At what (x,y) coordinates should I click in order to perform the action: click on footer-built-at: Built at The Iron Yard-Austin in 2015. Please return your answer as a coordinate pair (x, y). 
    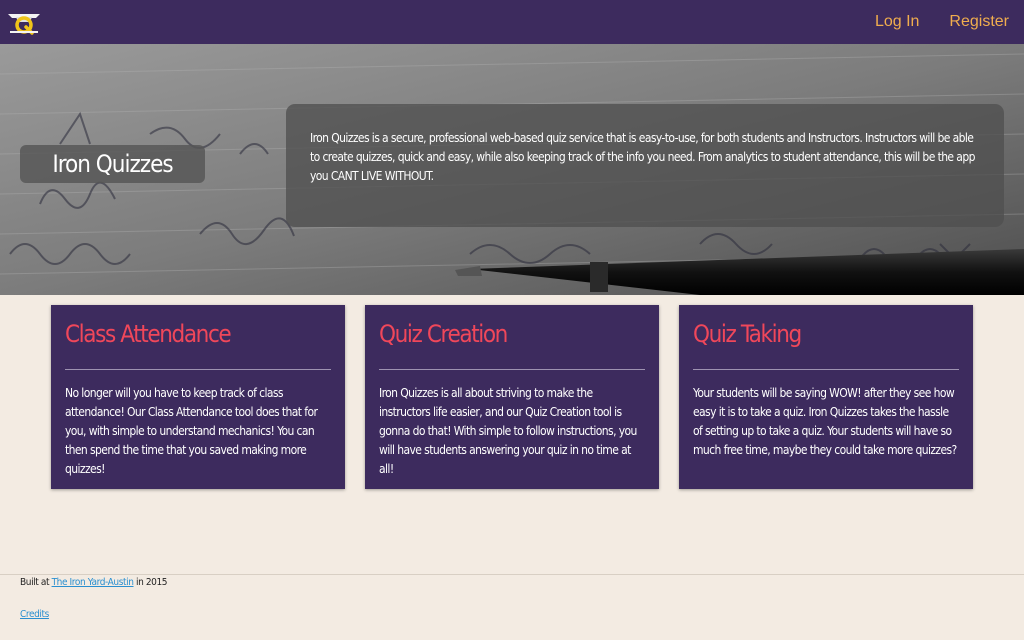
    Looking at the image, I should click on (94, 582).